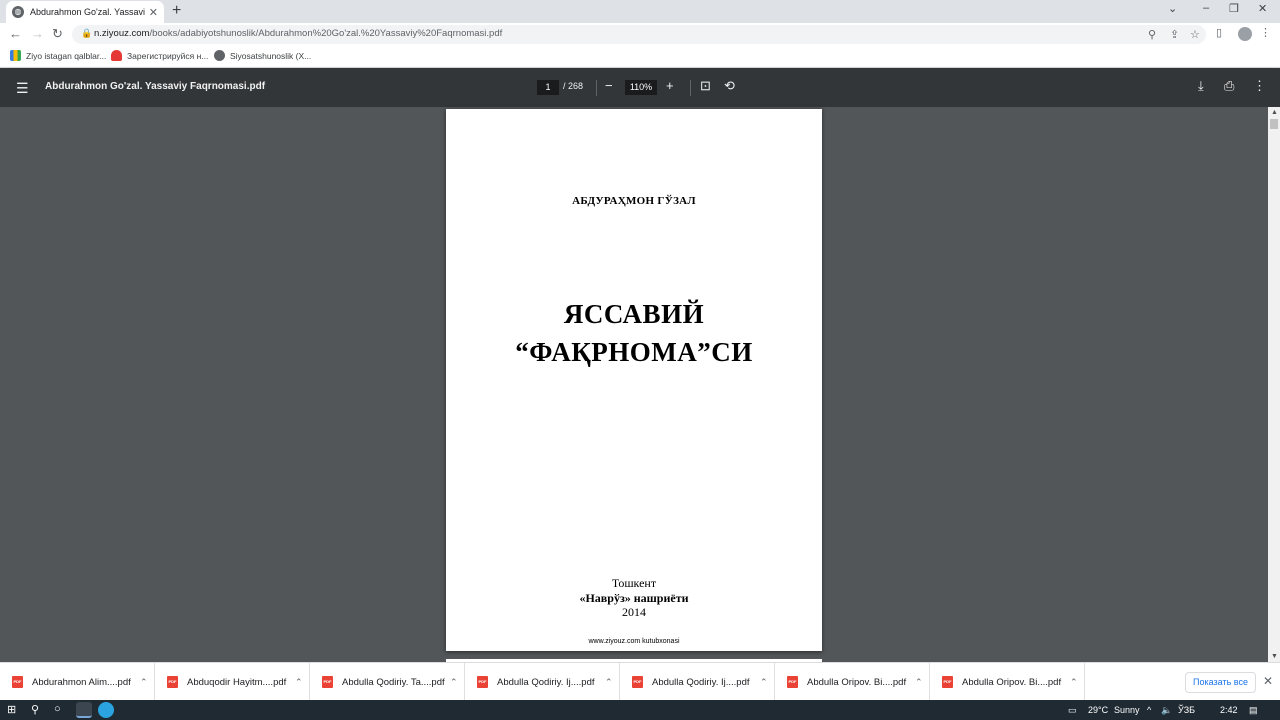  I want to click on close-window-button: ✕, so click(1262, 8).